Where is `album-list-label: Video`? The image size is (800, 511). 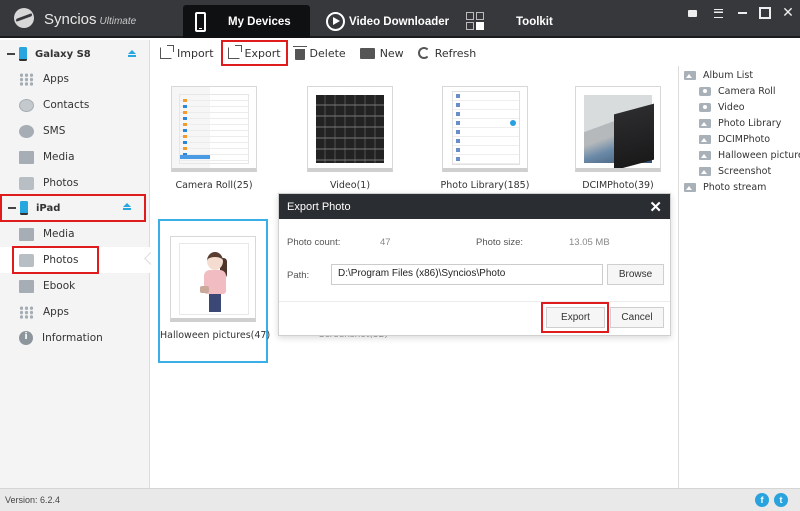 album-list-label: Video is located at coordinates (731, 107).